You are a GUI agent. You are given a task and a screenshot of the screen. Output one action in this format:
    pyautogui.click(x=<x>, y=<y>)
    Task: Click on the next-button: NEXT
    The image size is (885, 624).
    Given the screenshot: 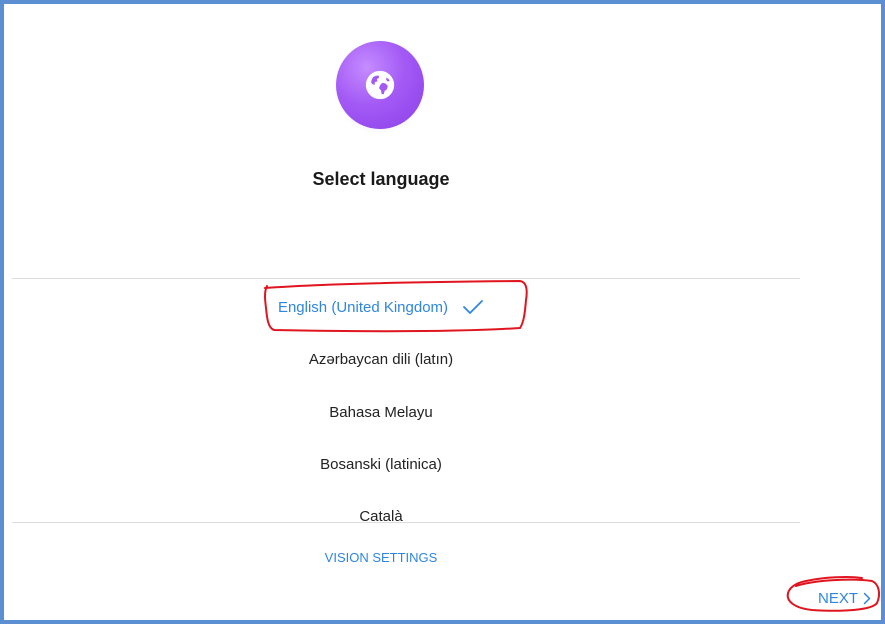 What is the action you would take?
    pyautogui.click(x=844, y=598)
    